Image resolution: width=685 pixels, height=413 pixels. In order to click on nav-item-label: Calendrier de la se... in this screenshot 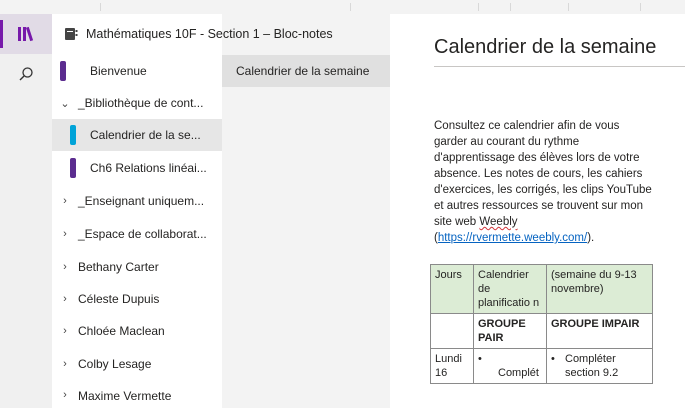, I will do `click(145, 135)`.